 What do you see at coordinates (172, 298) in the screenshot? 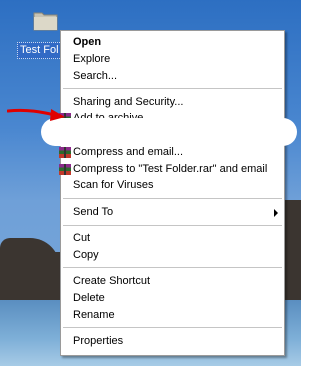
I see `menu-item-delete: Delete` at bounding box center [172, 298].